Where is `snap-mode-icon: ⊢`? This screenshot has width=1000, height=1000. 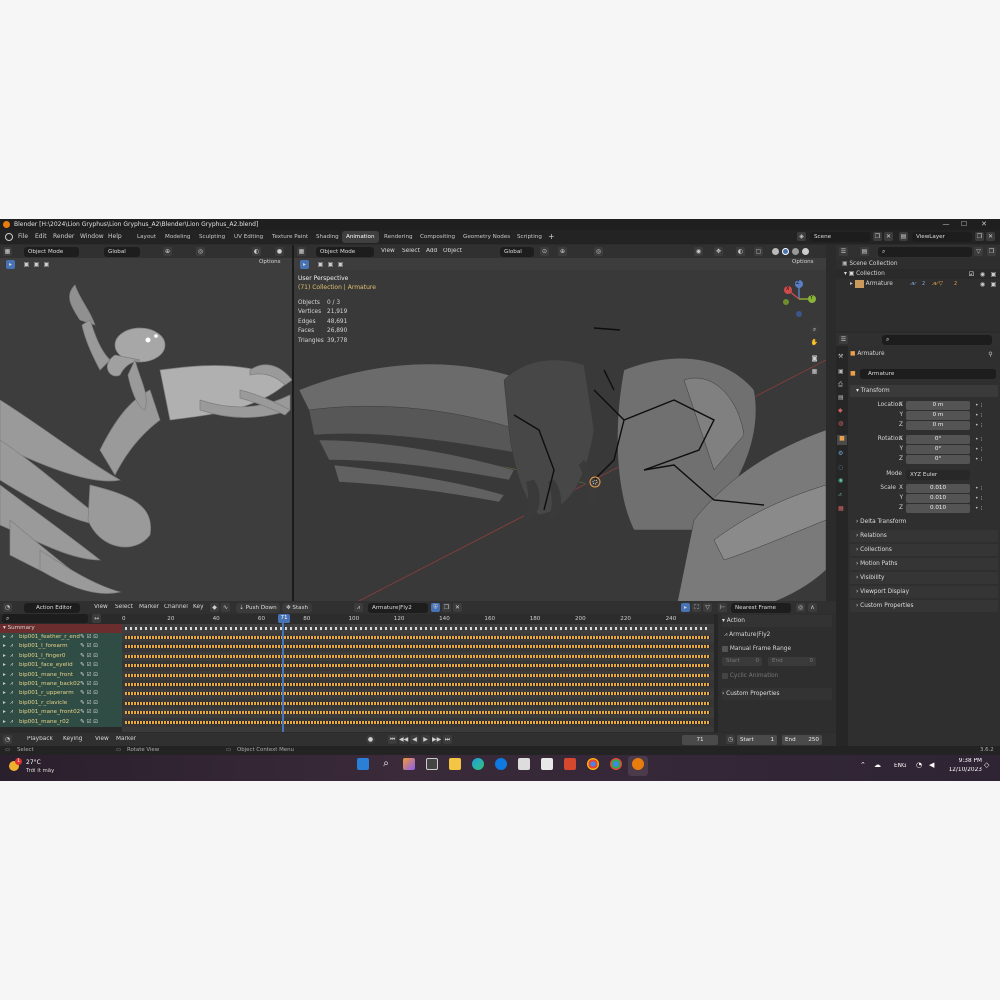
snap-mode-icon: ⊢ is located at coordinates (722, 607).